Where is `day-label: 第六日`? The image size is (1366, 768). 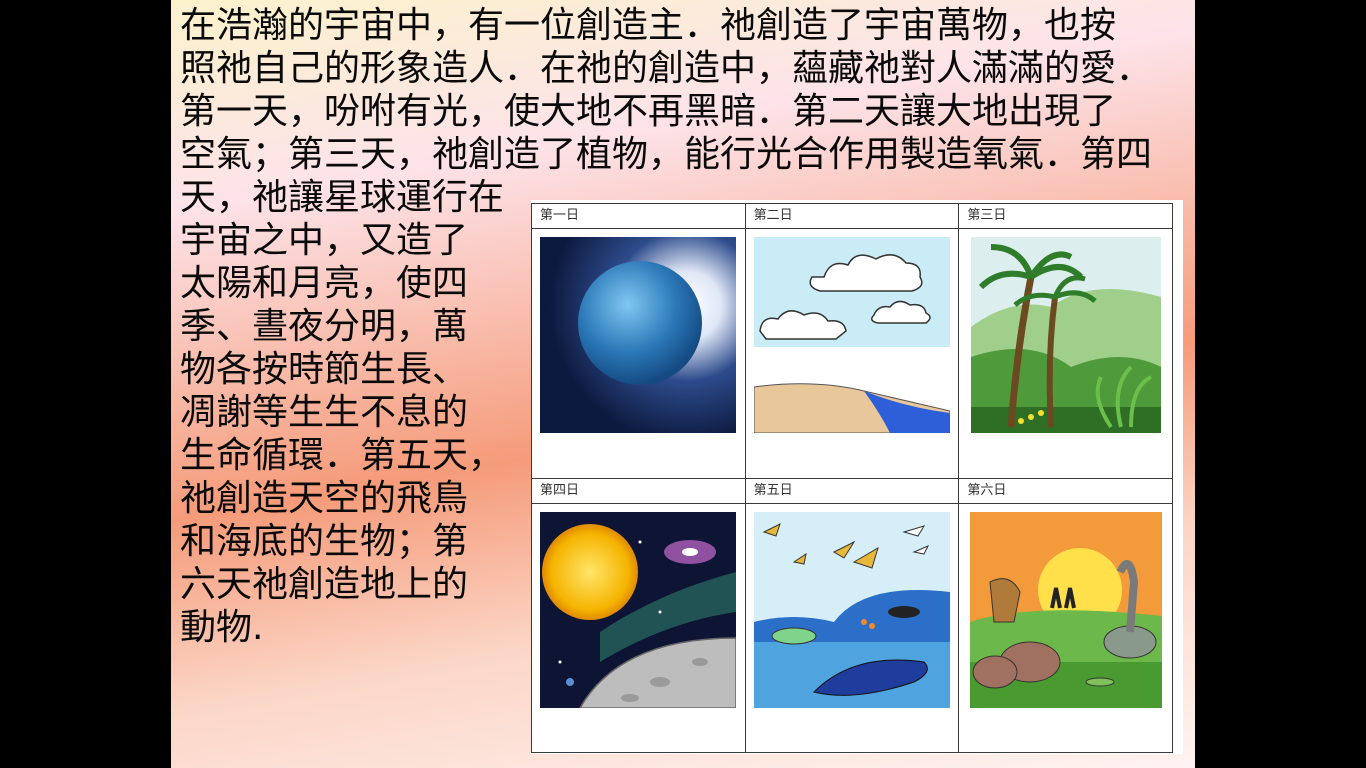 day-label: 第六日 is located at coordinates (1065, 491).